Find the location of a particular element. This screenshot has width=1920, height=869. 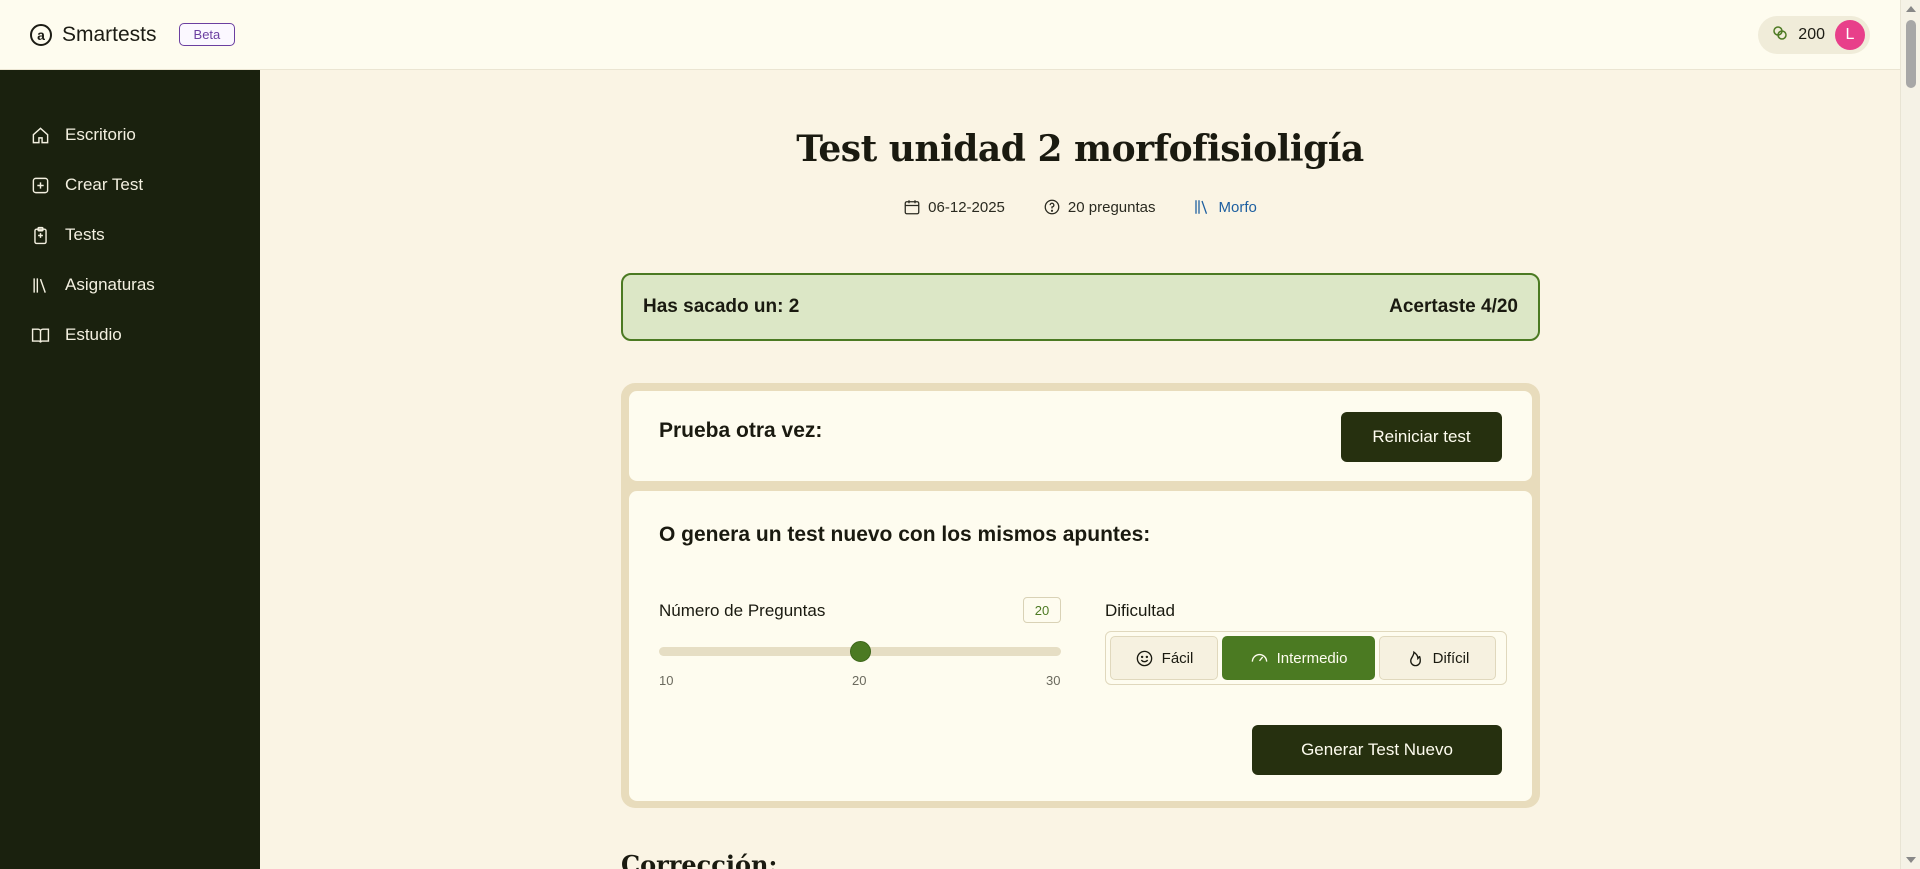

scroll-down-icon is located at coordinates (1911, 860).